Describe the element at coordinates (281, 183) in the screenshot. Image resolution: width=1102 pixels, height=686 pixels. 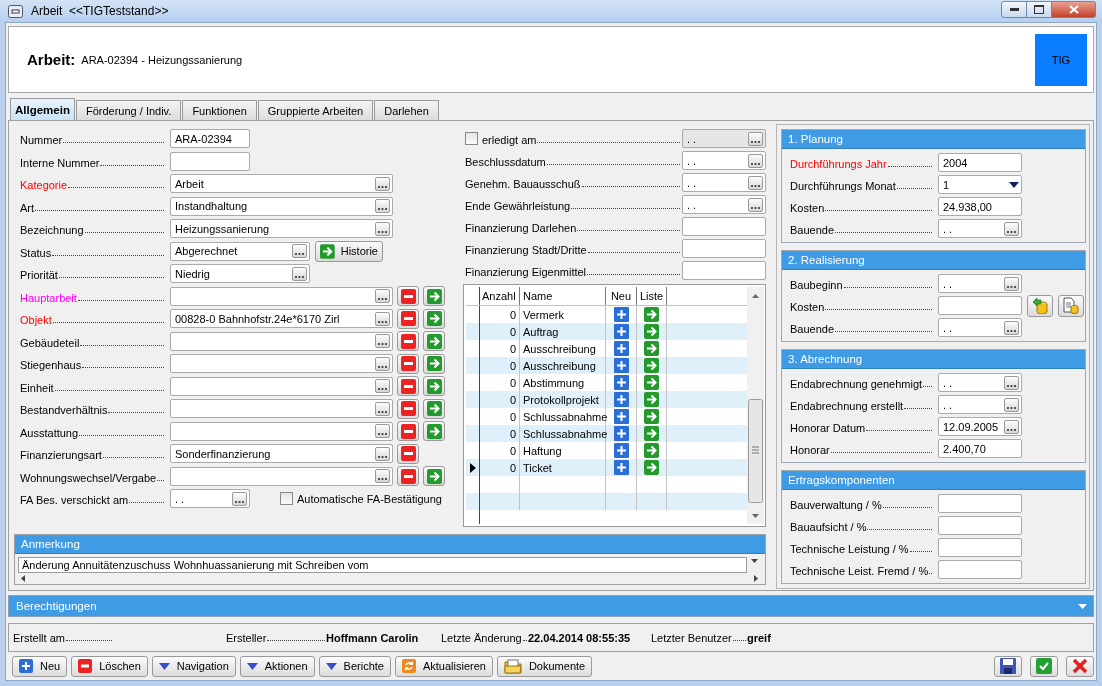
I see `lookup-field: Arbeit` at that location.